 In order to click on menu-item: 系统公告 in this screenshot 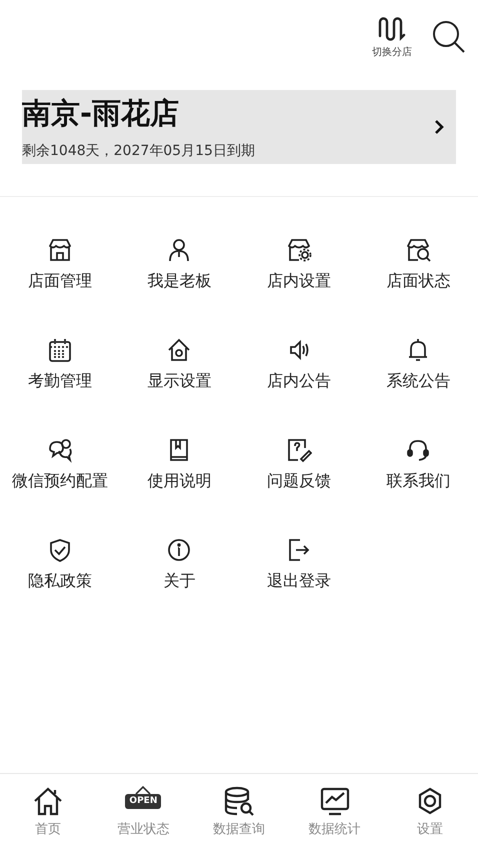, I will do `click(418, 364)`.